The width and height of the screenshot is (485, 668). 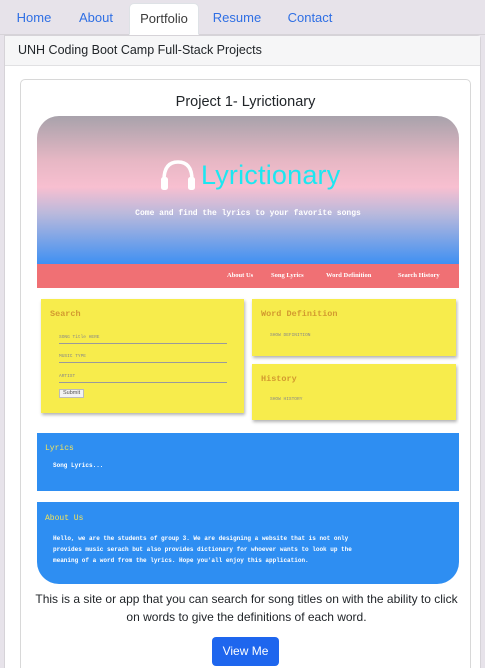 What do you see at coordinates (79, 337) in the screenshot?
I see `screenshot-field-song: SONG Title HERE` at bounding box center [79, 337].